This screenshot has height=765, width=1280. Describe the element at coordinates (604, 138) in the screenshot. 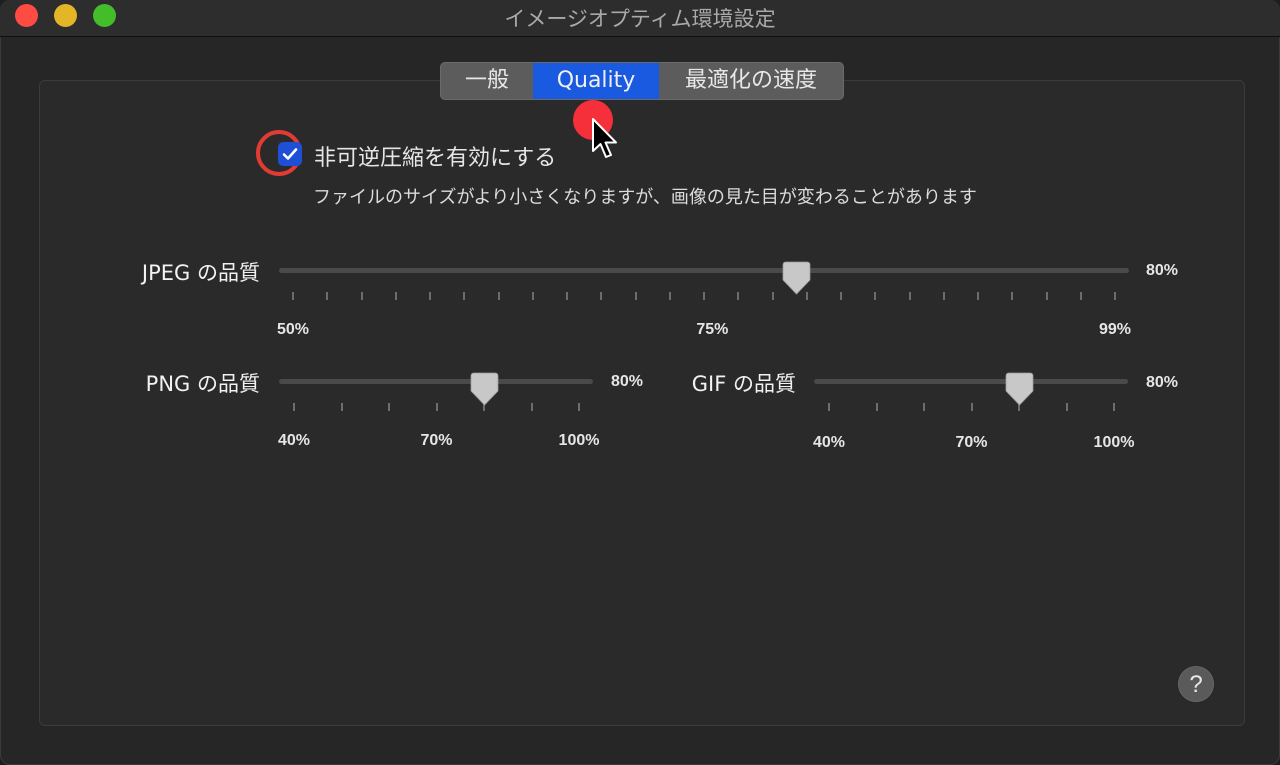

I see `mouse-pointer-icon` at that location.